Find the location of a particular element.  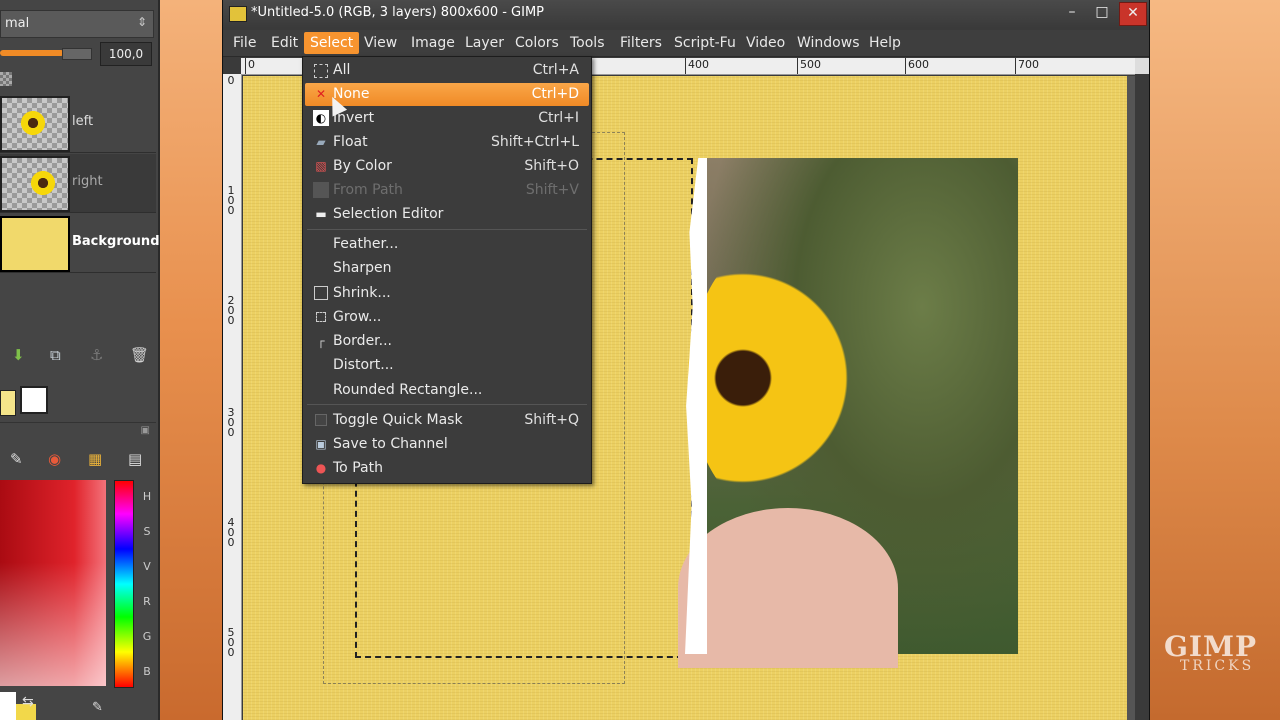

menu-item-float: ▰ Float Shift+Ctrl+L is located at coordinates (447, 142).